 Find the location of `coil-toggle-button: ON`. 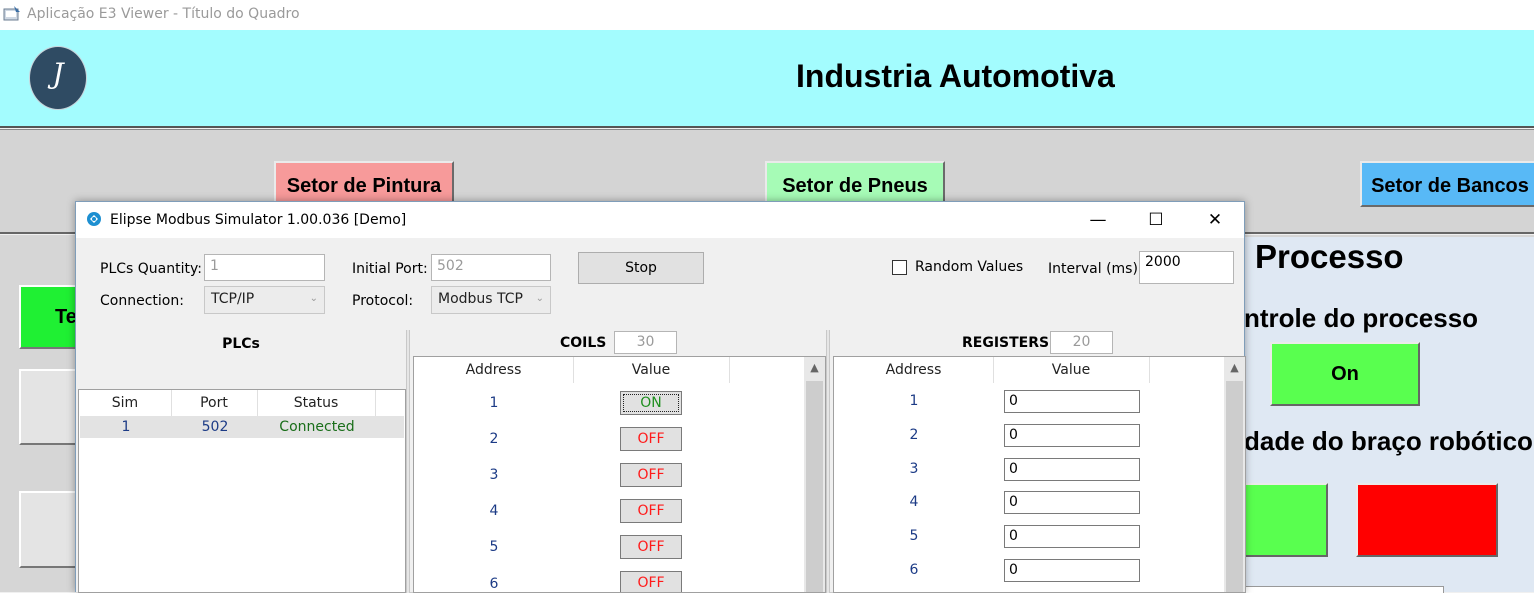

coil-toggle-button: ON is located at coordinates (651, 403).